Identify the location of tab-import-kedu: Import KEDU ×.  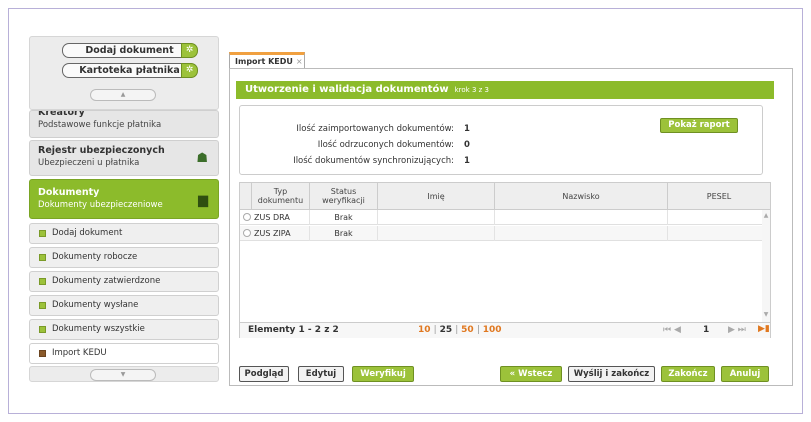
(267, 60).